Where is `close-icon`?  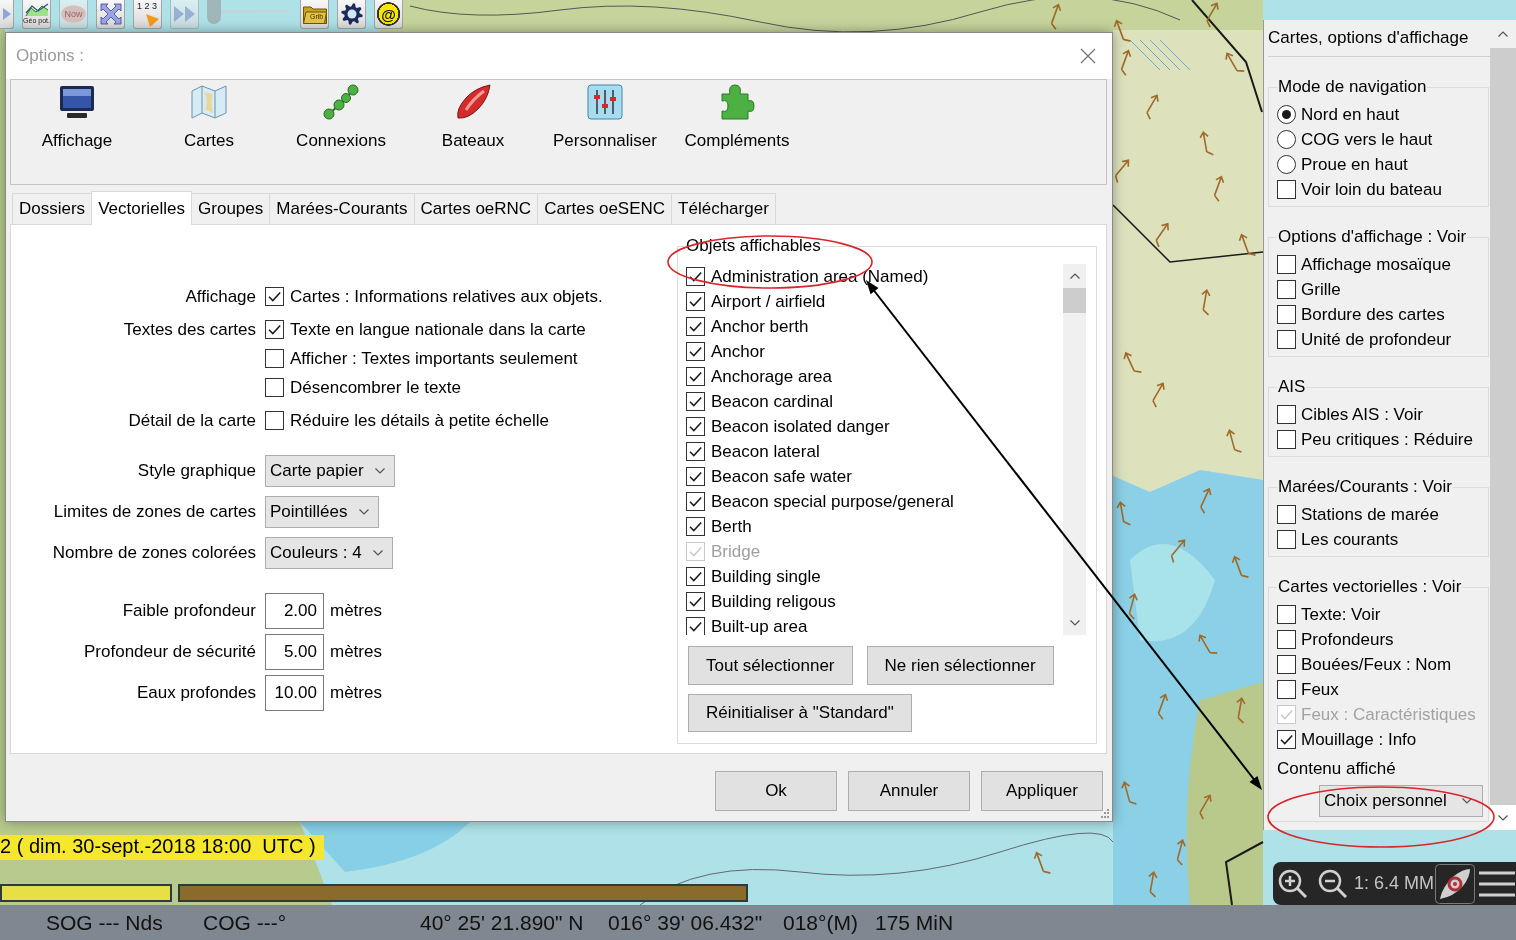
close-icon is located at coordinates (1088, 56).